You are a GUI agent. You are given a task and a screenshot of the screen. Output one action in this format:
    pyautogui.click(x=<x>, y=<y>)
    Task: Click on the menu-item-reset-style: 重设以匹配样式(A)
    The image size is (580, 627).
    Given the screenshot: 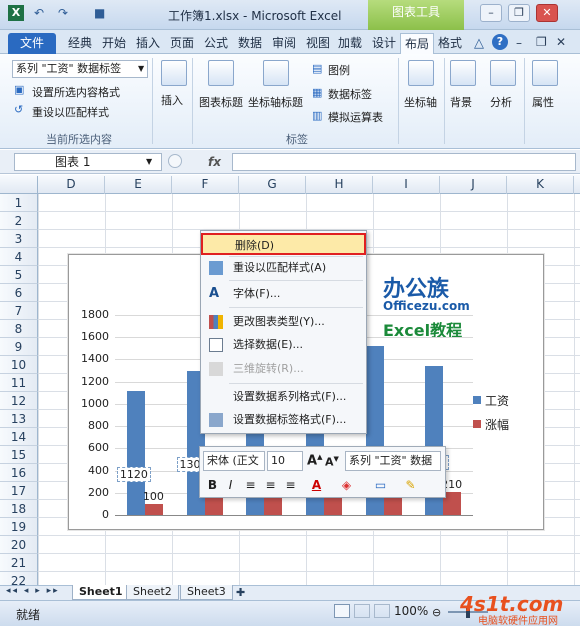 What is the action you would take?
    pyautogui.click(x=283, y=268)
    